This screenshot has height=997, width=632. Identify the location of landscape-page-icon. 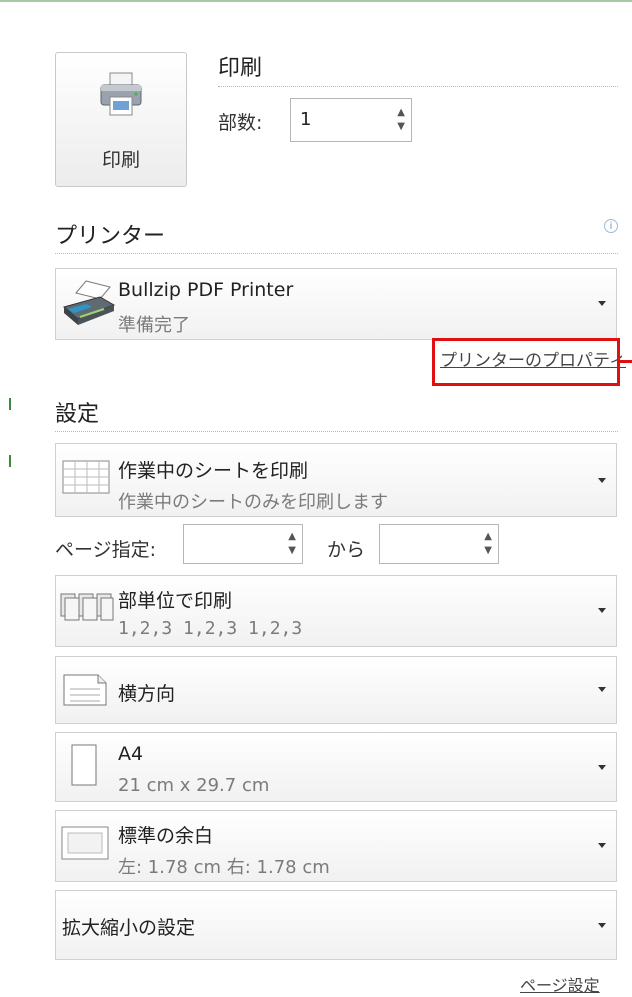
(85, 693).